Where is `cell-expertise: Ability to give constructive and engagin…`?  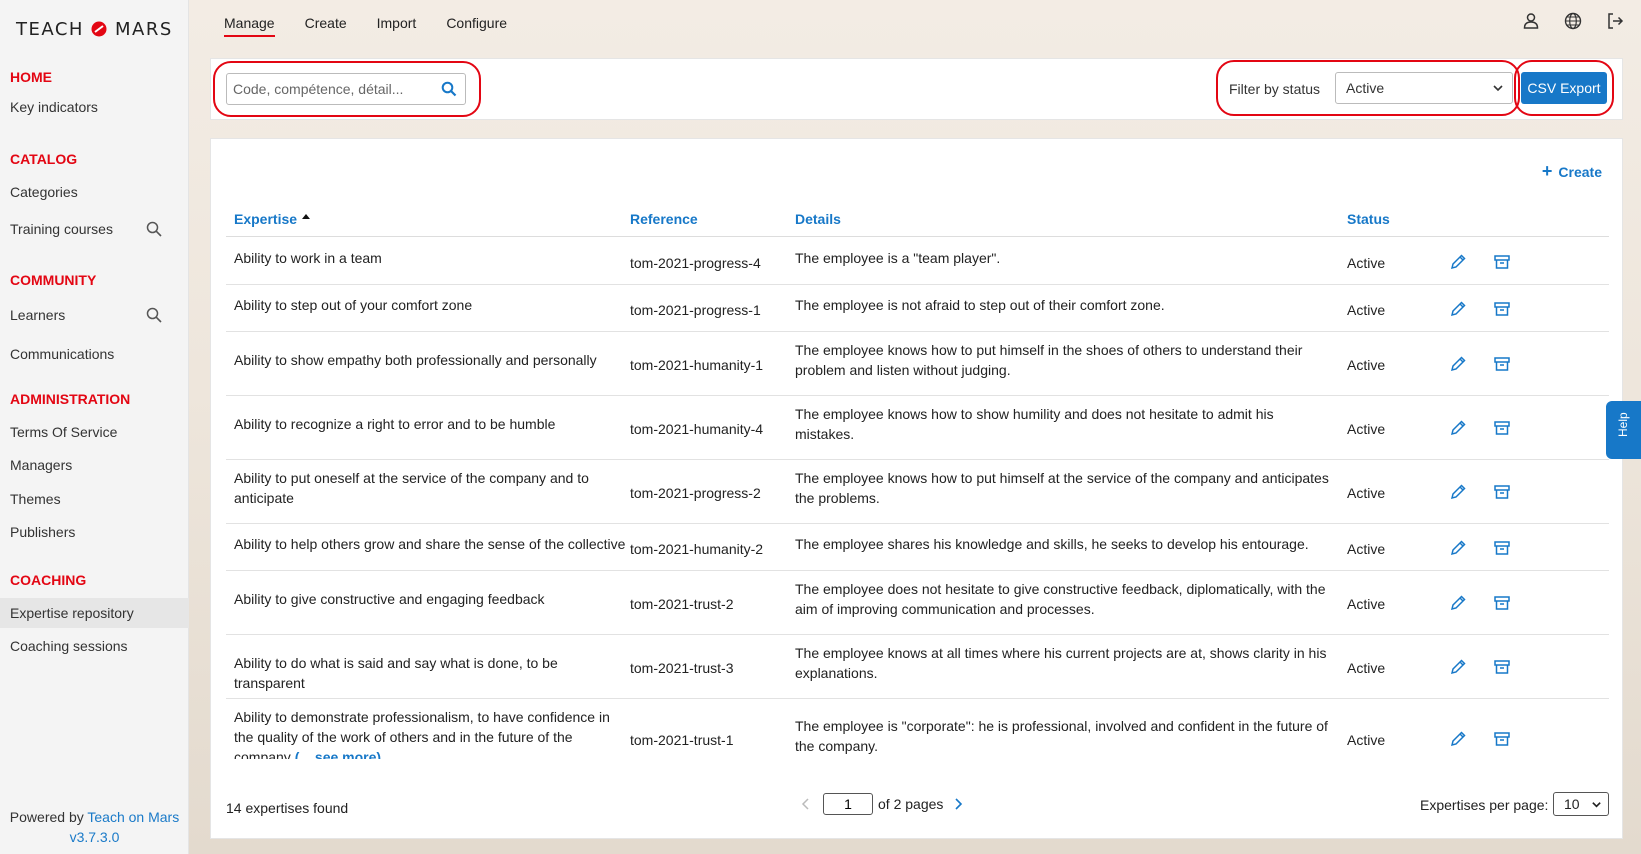
cell-expertise: Ability to give constructive and engagin… is located at coordinates (389, 599).